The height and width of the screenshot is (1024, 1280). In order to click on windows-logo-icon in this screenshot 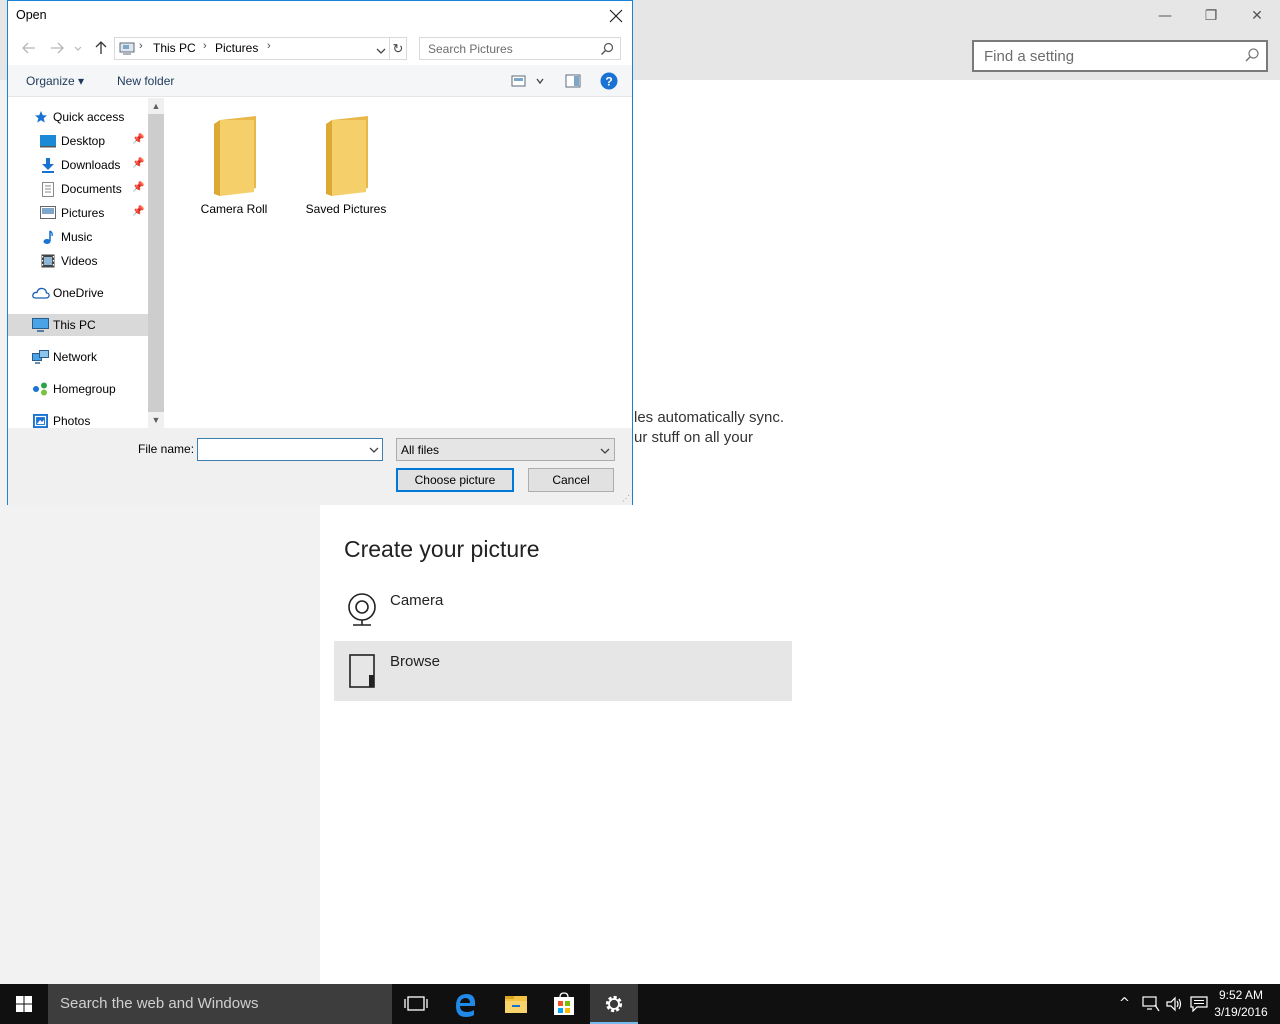, I will do `click(24, 1004)`.